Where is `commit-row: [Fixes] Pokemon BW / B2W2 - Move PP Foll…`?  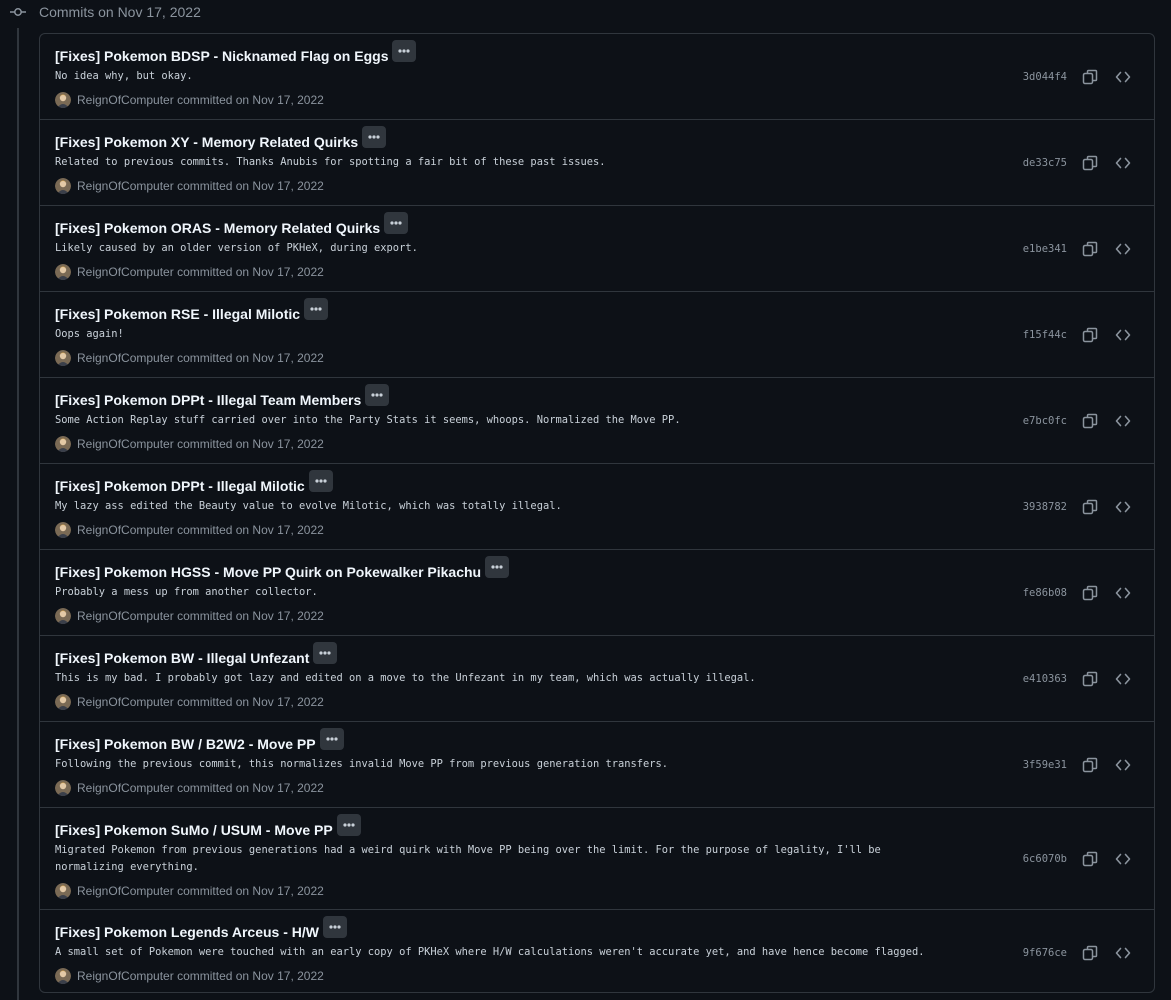
commit-row: [Fixes] Pokemon BW / B2W2 - Move PP Foll… is located at coordinates (597, 765).